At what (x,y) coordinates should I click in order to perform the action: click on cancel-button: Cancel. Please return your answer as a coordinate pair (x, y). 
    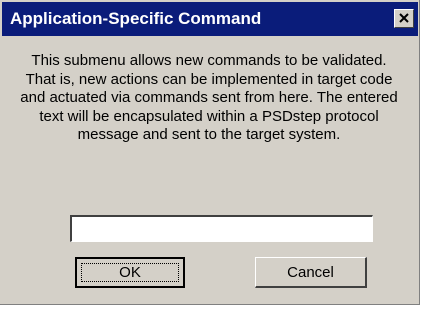
    Looking at the image, I should click on (311, 272).